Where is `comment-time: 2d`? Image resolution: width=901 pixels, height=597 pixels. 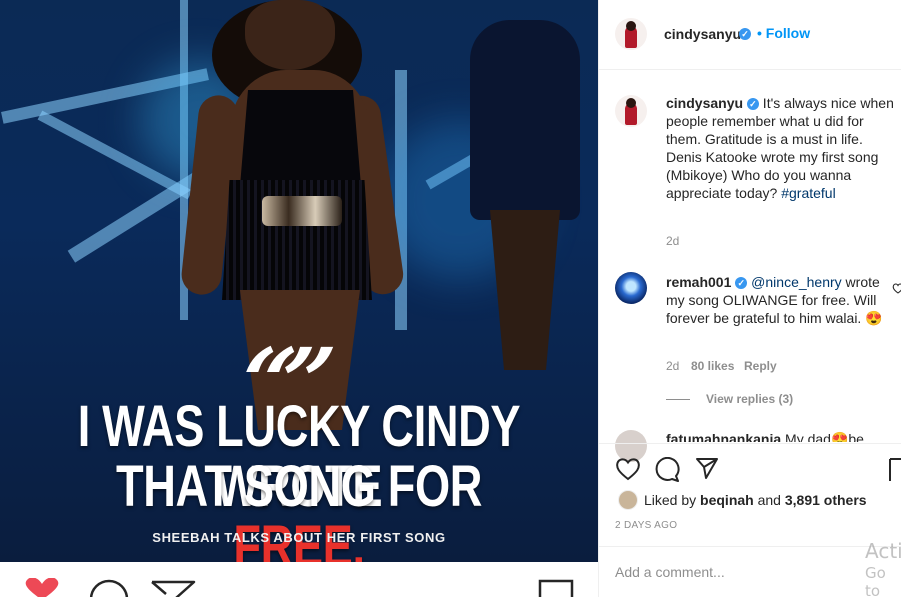 comment-time: 2d is located at coordinates (672, 366).